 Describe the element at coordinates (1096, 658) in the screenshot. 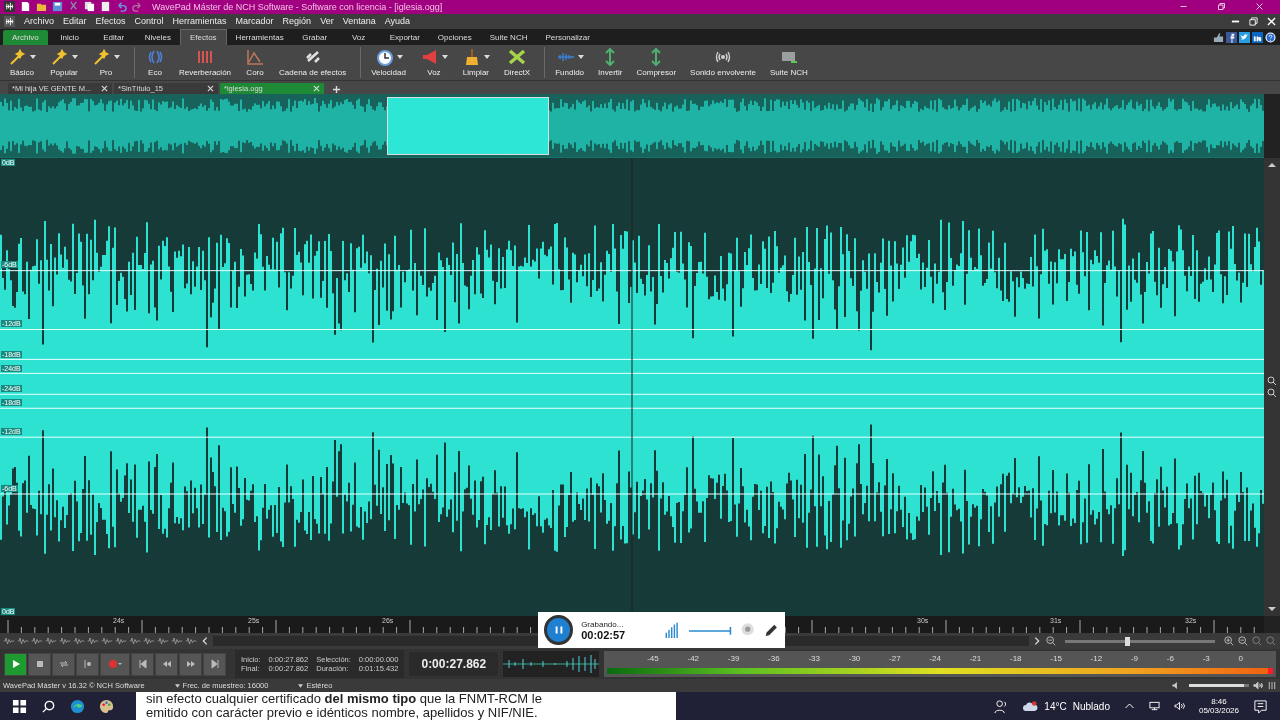

I see `meter-scale-label: -12` at that location.